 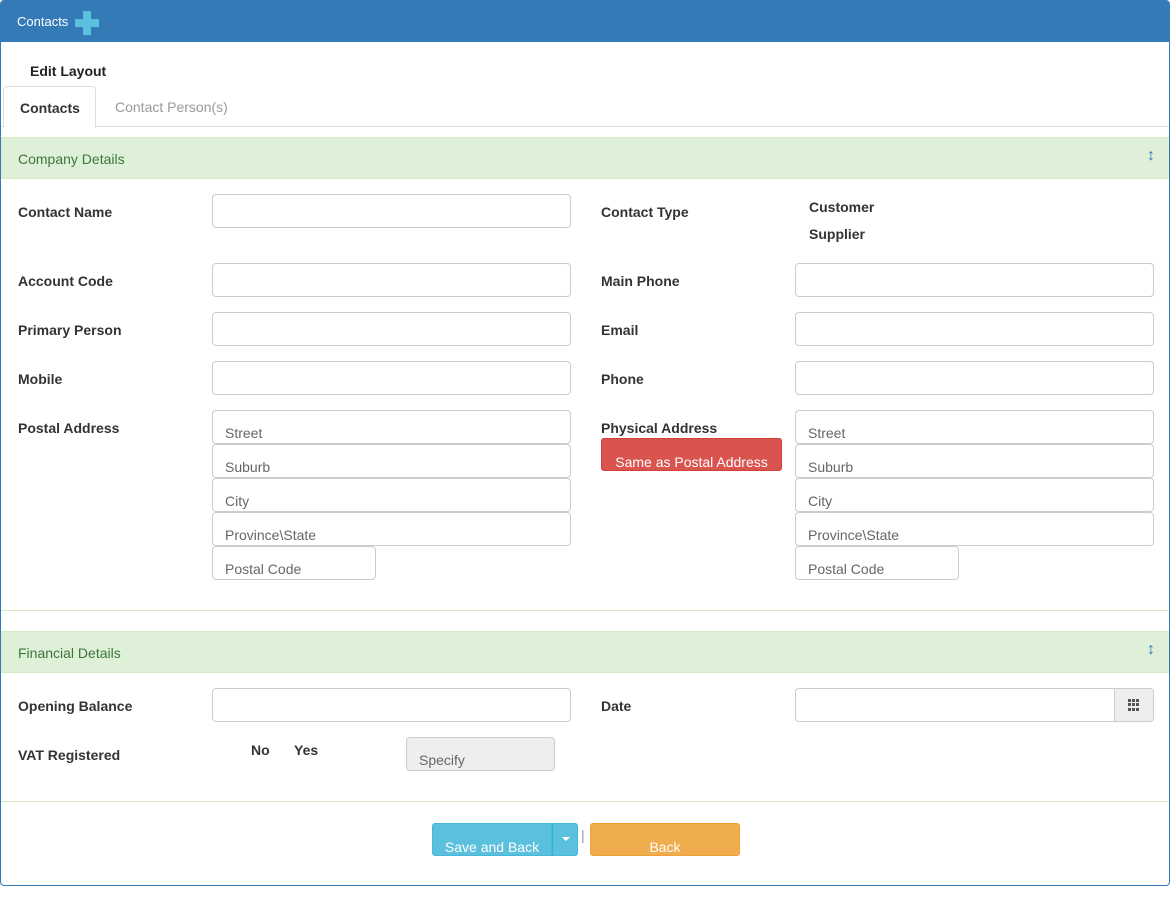 What do you see at coordinates (49, 107) in the screenshot?
I see `tab-contacts: Contacts` at bounding box center [49, 107].